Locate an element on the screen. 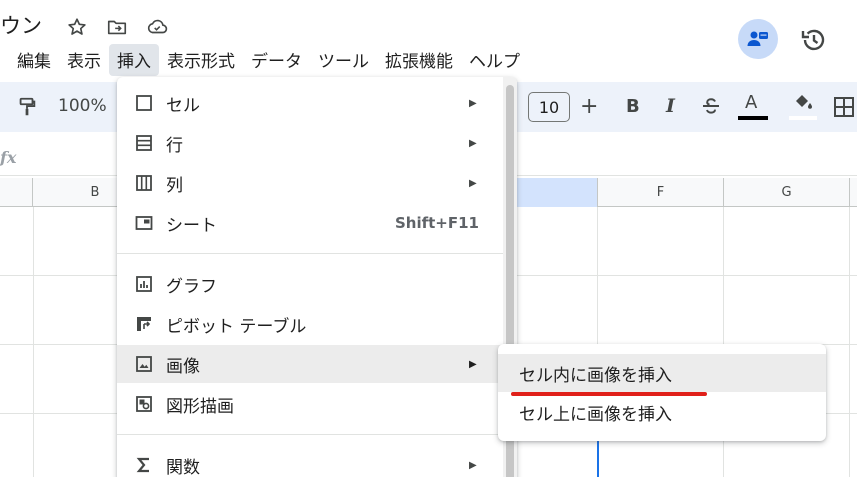 This screenshot has height=477, width=857. font-size-input: 10 is located at coordinates (549, 107).